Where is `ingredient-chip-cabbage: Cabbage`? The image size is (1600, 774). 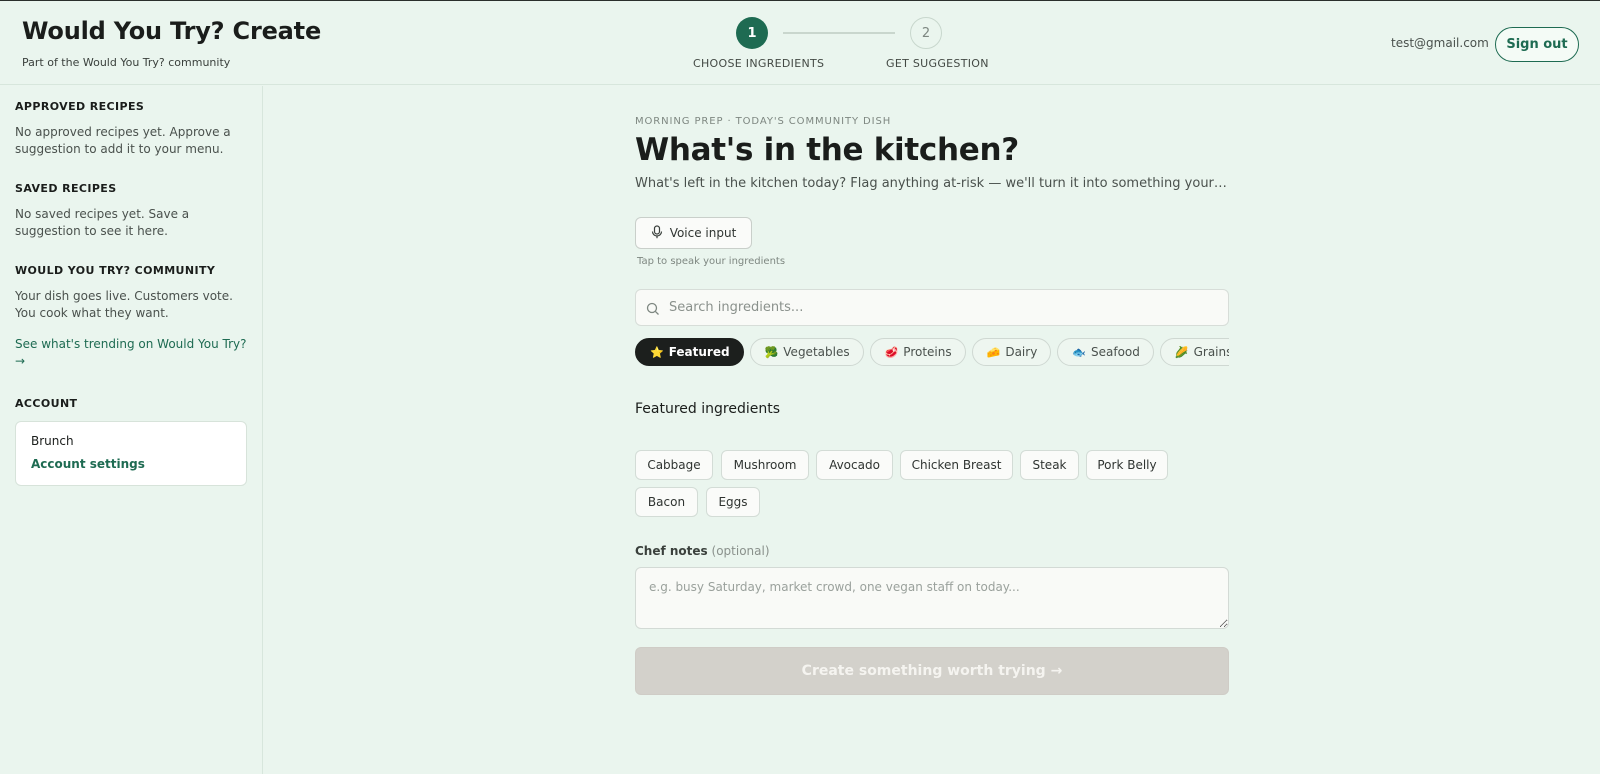
ingredient-chip-cabbage: Cabbage is located at coordinates (674, 465).